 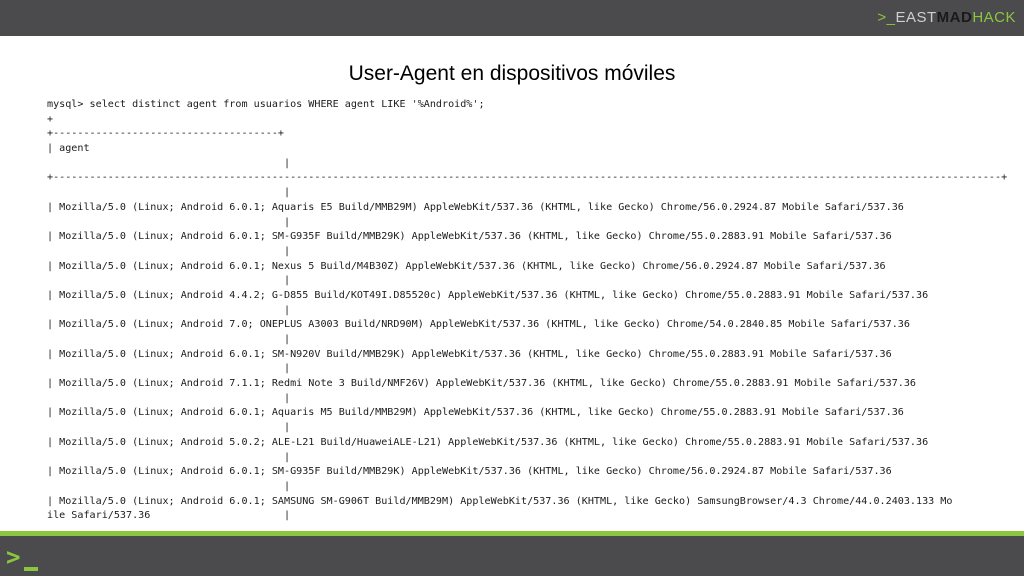 What do you see at coordinates (916, 17) in the screenshot?
I see `logo-east: EAST` at bounding box center [916, 17].